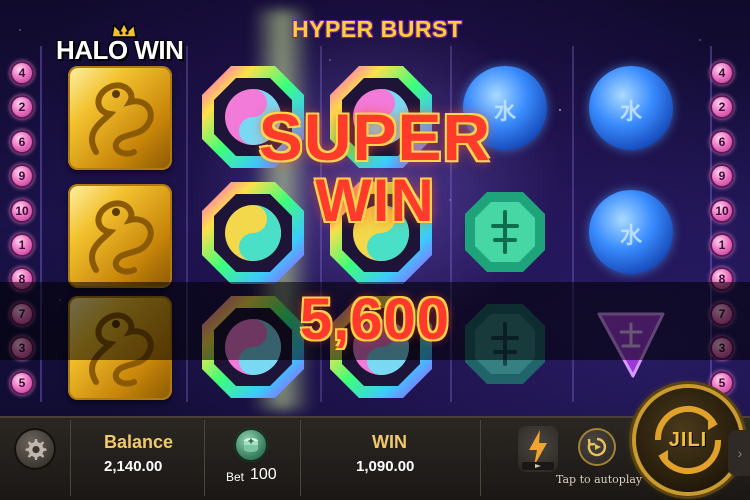 Image resolution: width=750 pixels, height=500 pixels. I want to click on settings-button, so click(35, 449).